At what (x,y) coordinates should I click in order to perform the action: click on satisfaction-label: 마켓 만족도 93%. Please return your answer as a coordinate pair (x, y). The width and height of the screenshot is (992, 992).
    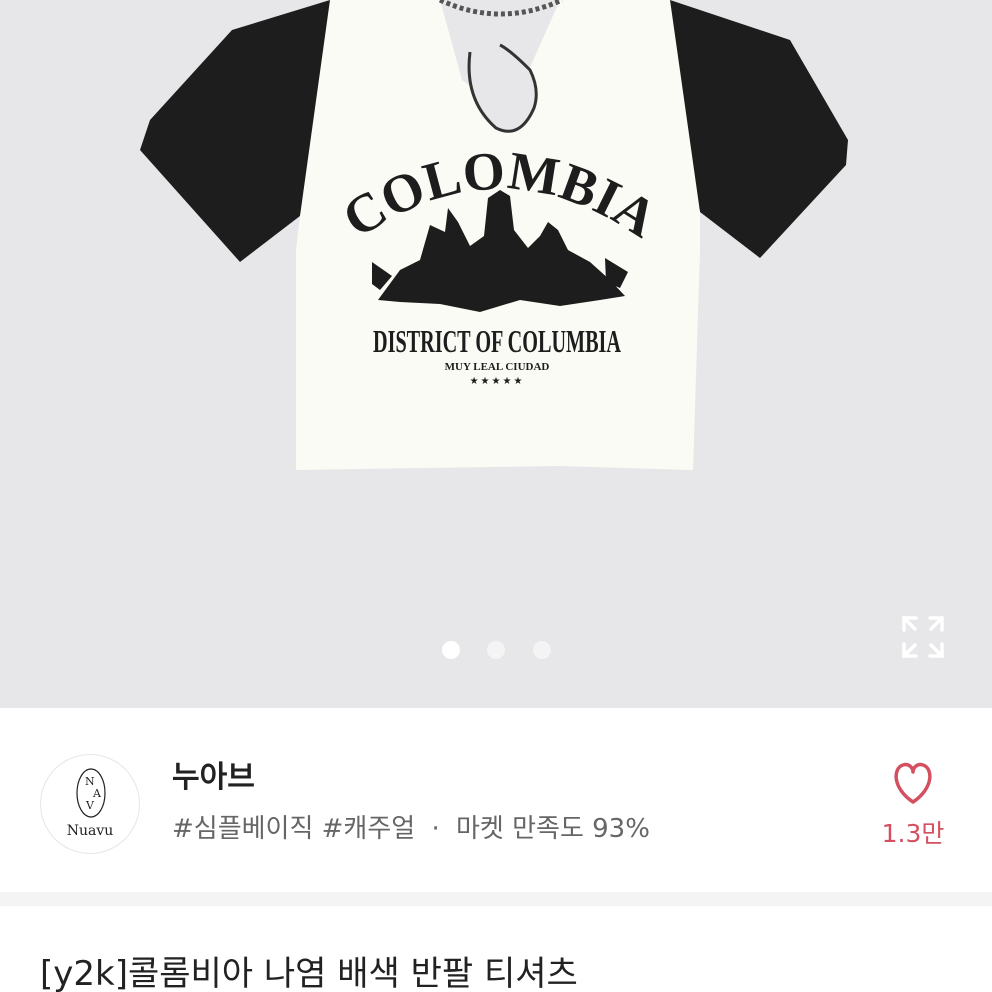
    Looking at the image, I should click on (553, 829).